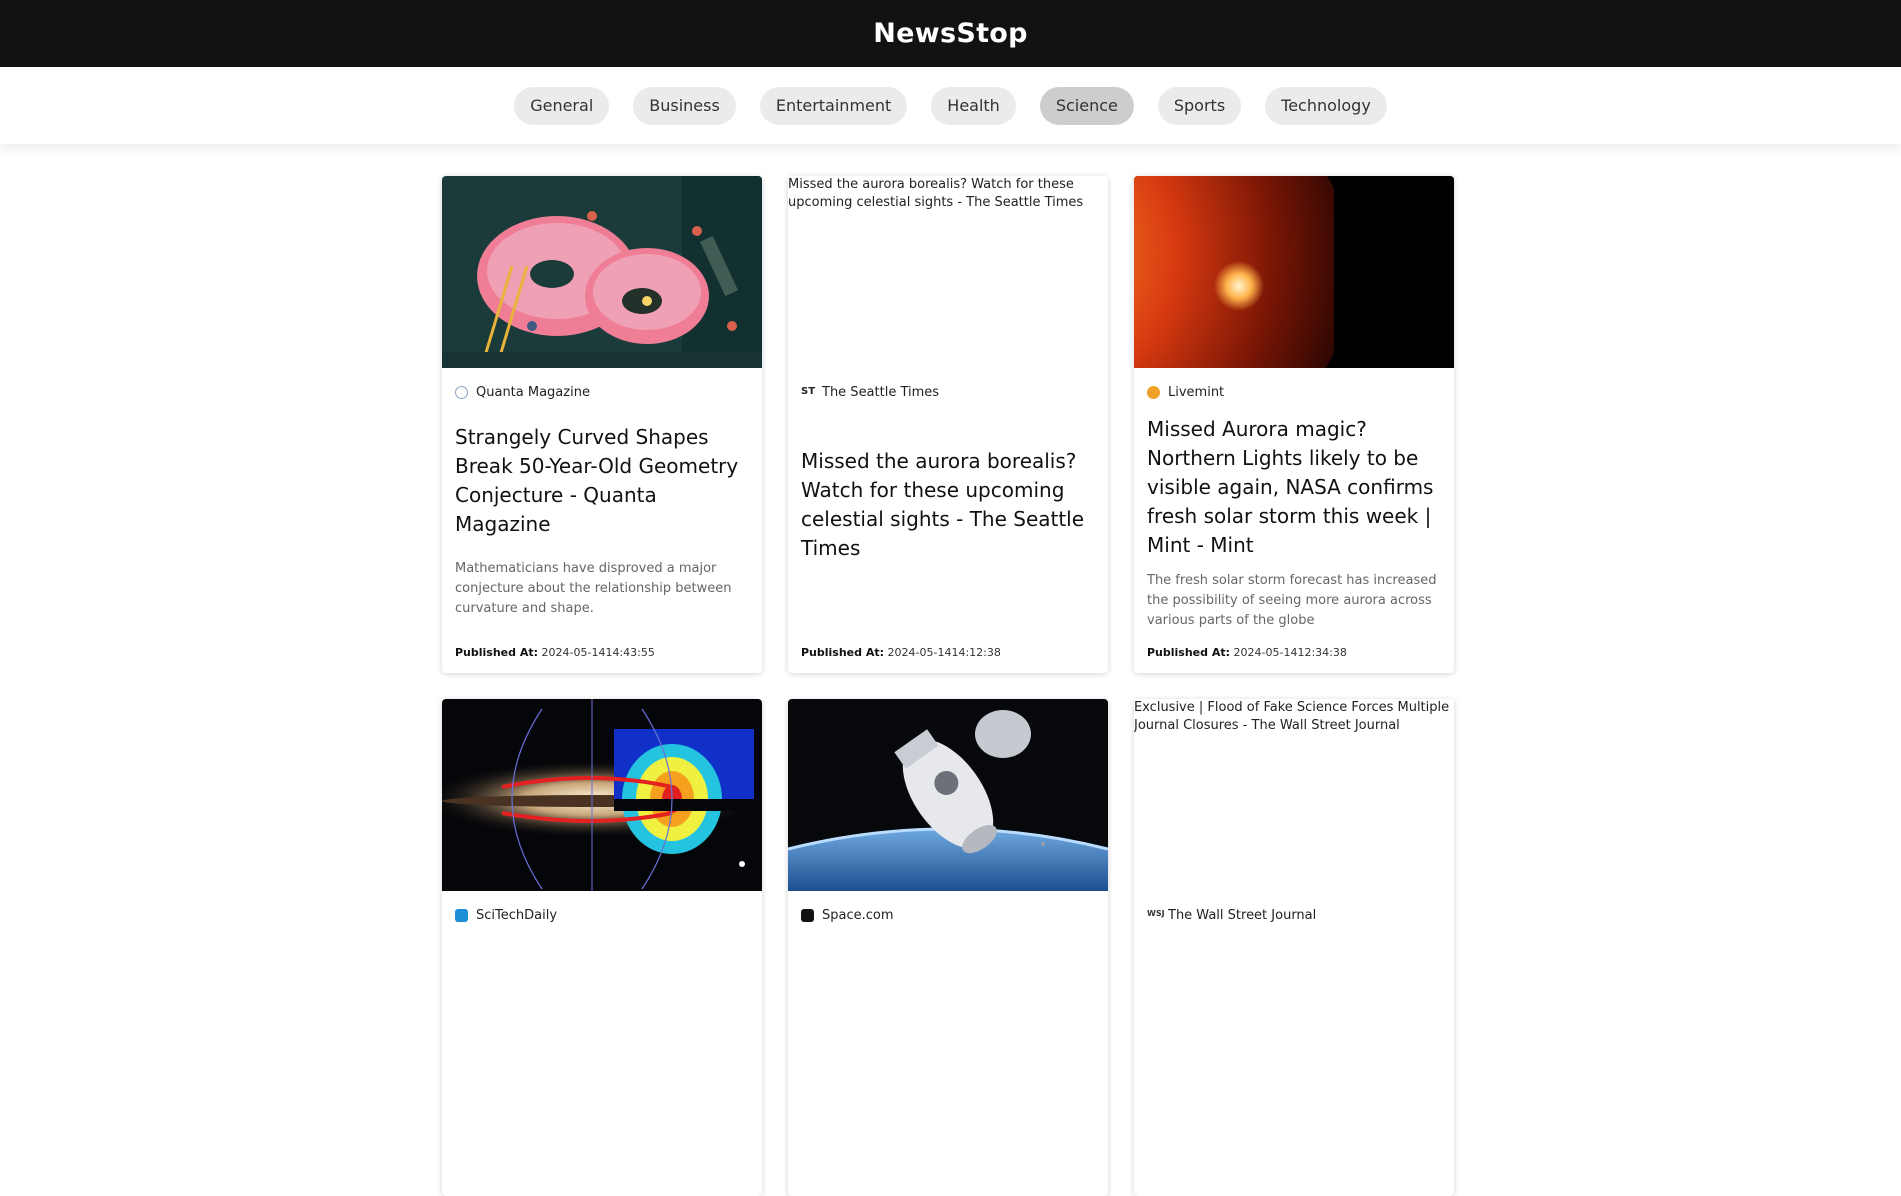 Image resolution: width=1901 pixels, height=1196 pixels. I want to click on source-name: Quanta Magazine, so click(533, 392).